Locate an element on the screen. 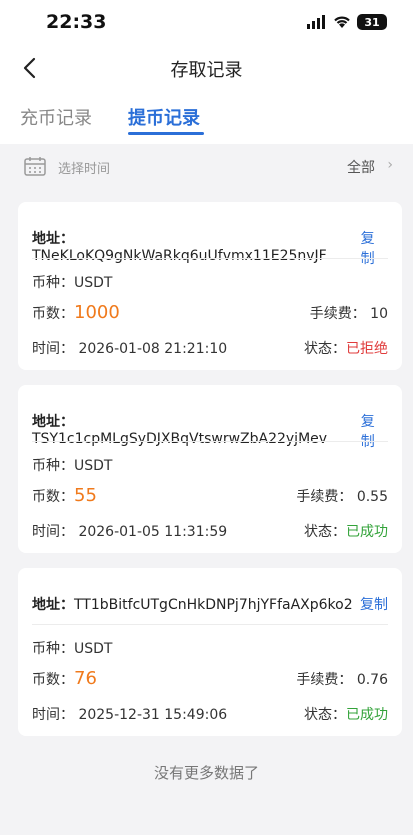  no-more-data-text: 没有更多数据了 is located at coordinates (206, 773).